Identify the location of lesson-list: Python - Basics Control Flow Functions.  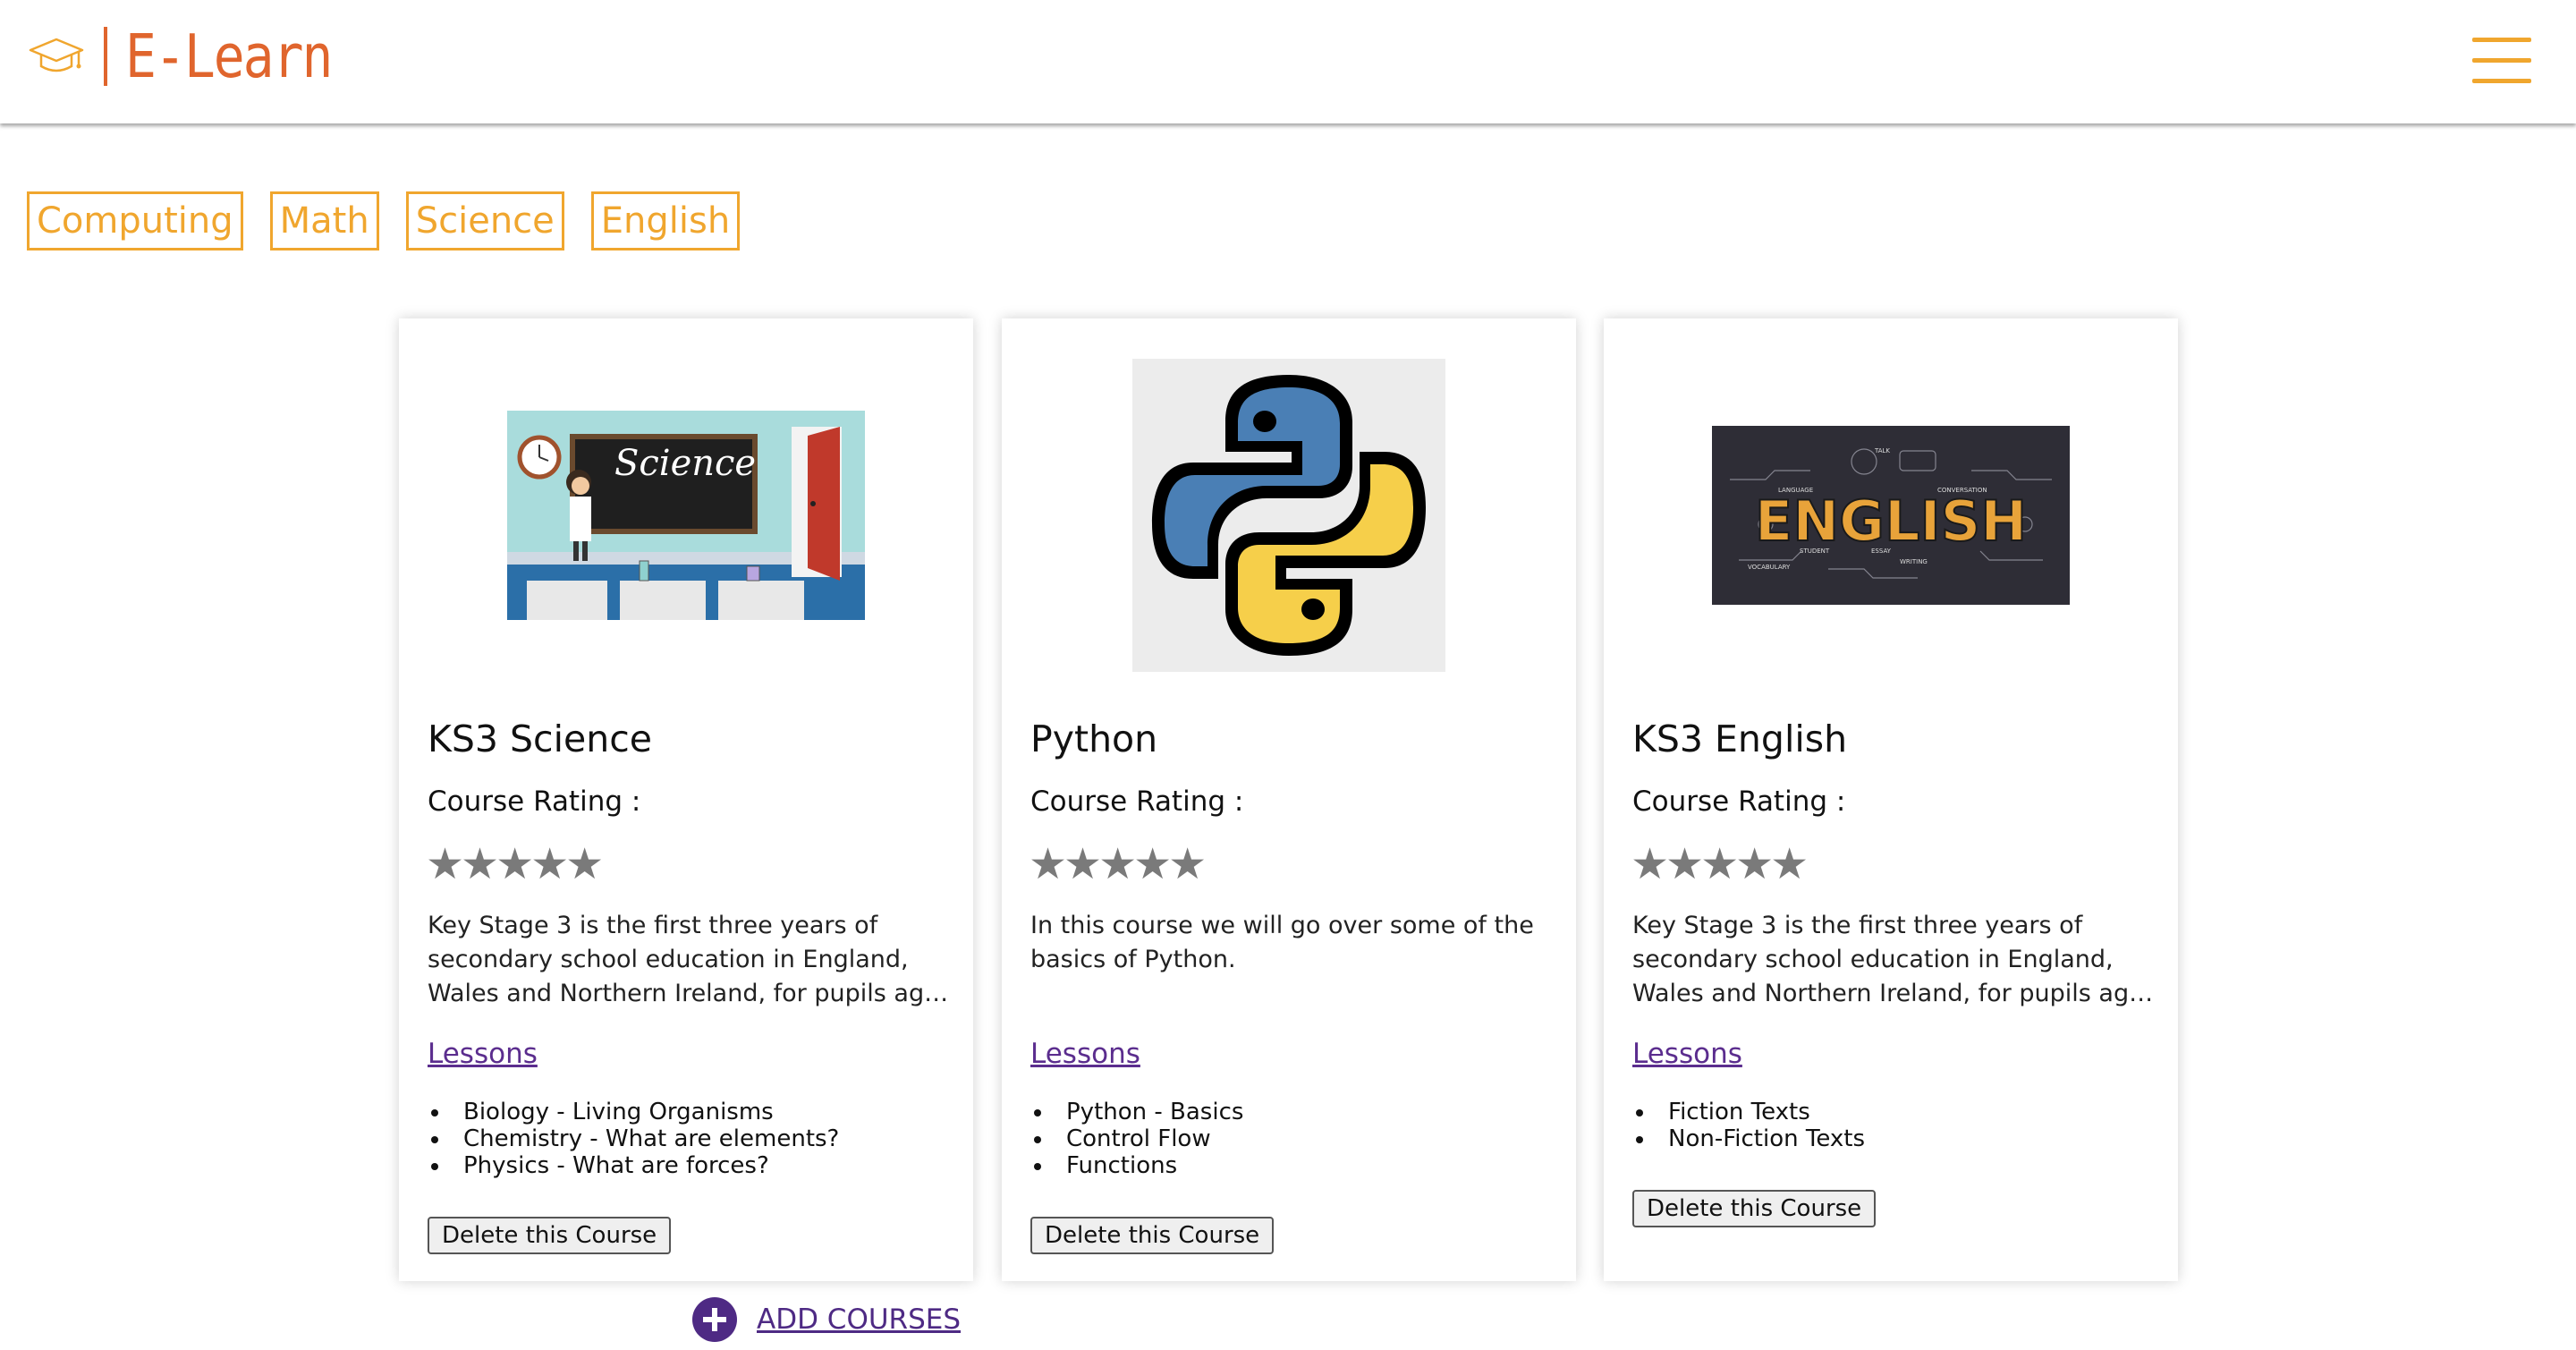
(1138, 1139).